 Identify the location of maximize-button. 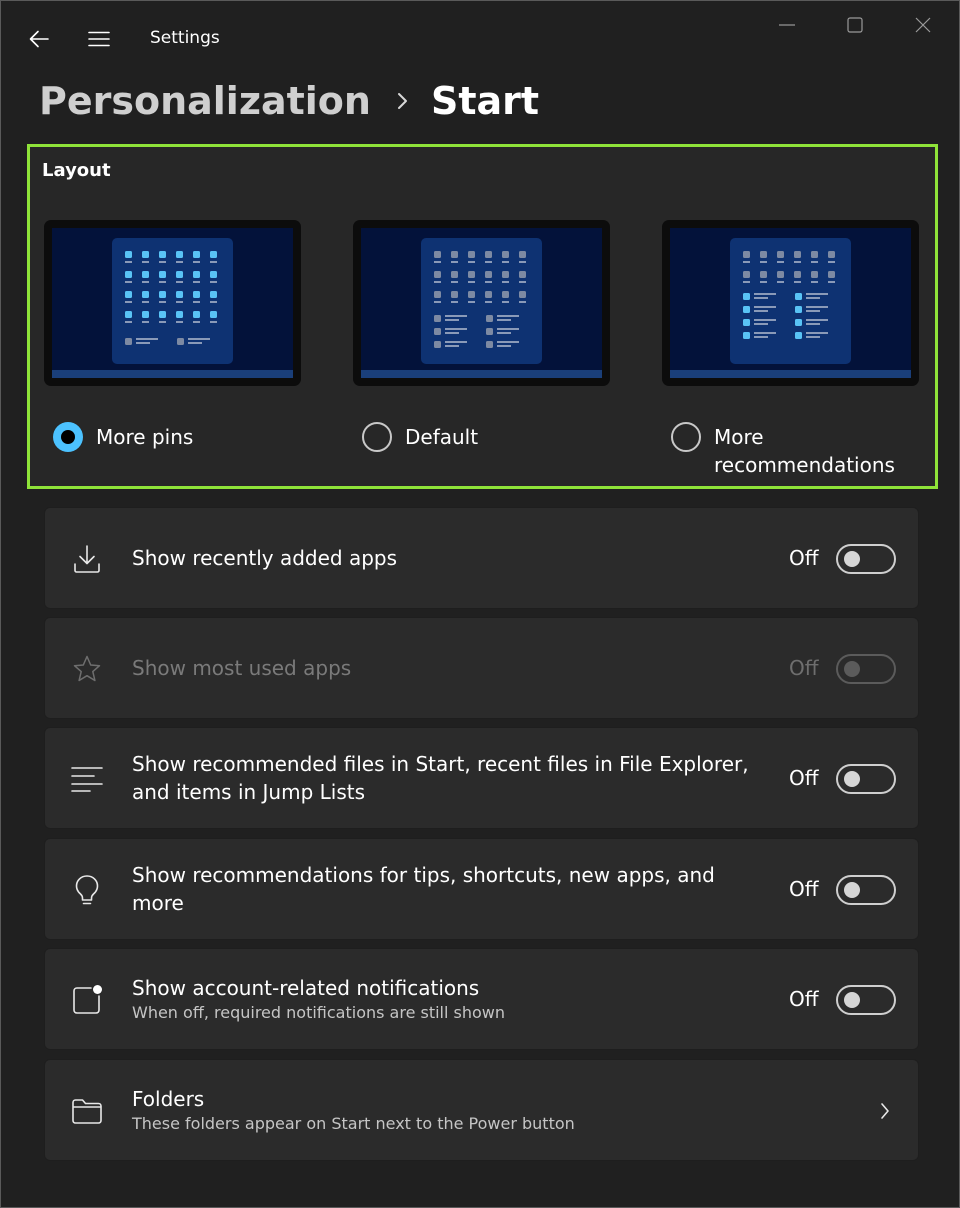
(855, 25).